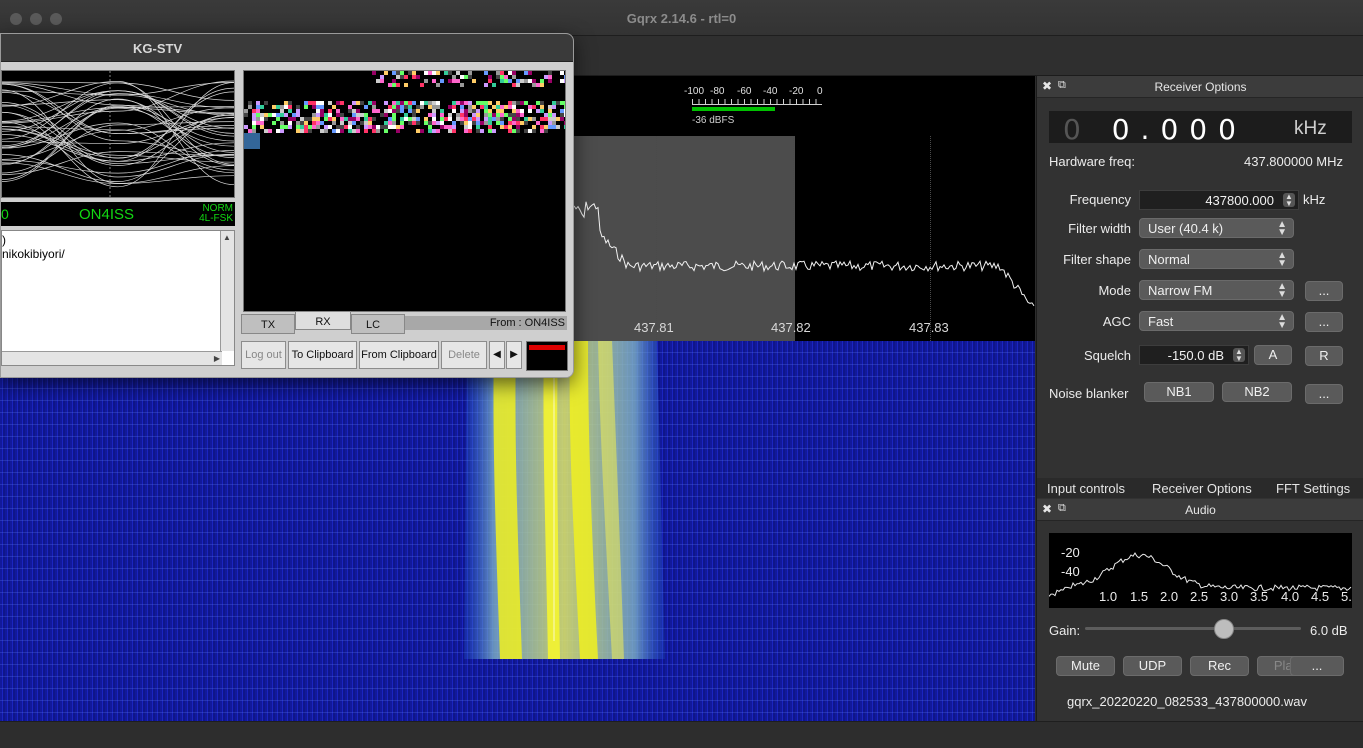  I want to click on kgstv-tab-bar: TX RX LC From : ON4ISS, so click(404, 322).